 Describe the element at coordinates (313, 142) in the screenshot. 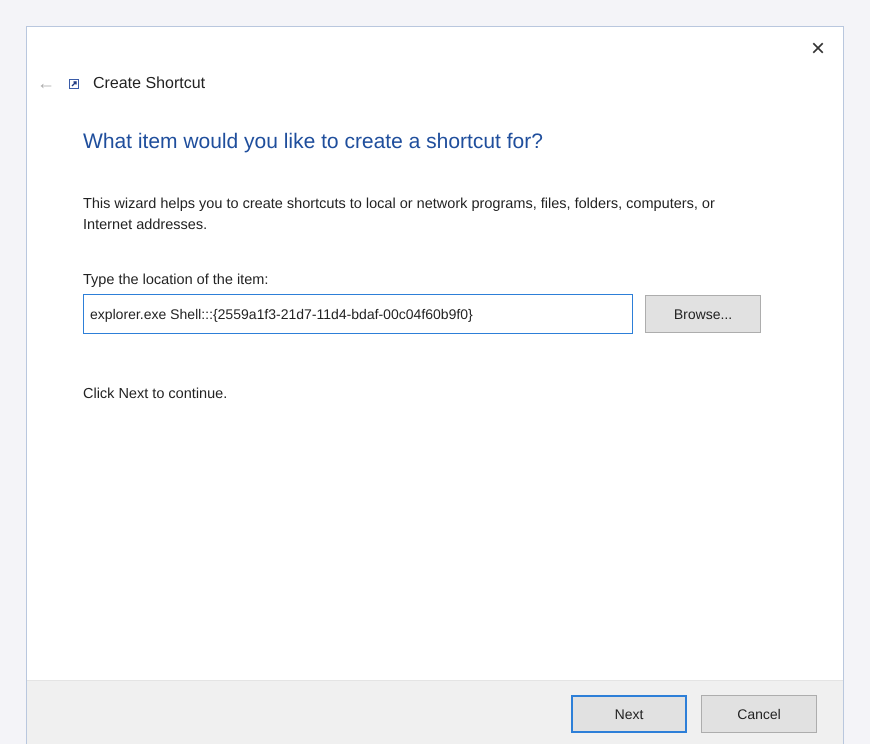

I see `wizard-heading: What item would you like to create a shortcut for?` at that location.